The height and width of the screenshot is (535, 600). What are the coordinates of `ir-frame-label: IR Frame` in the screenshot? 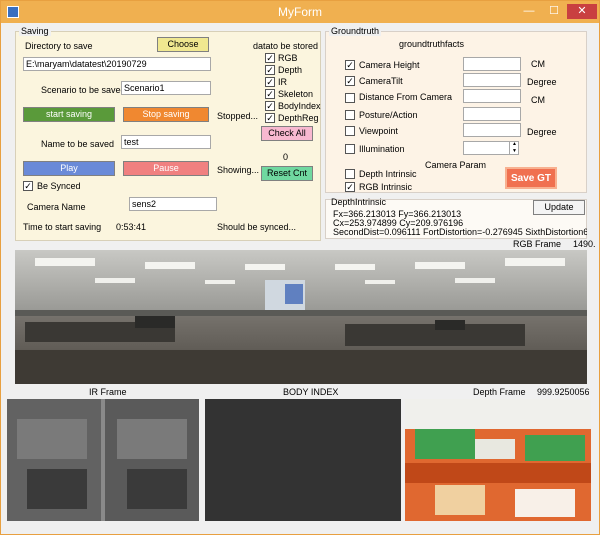 It's located at (108, 392).